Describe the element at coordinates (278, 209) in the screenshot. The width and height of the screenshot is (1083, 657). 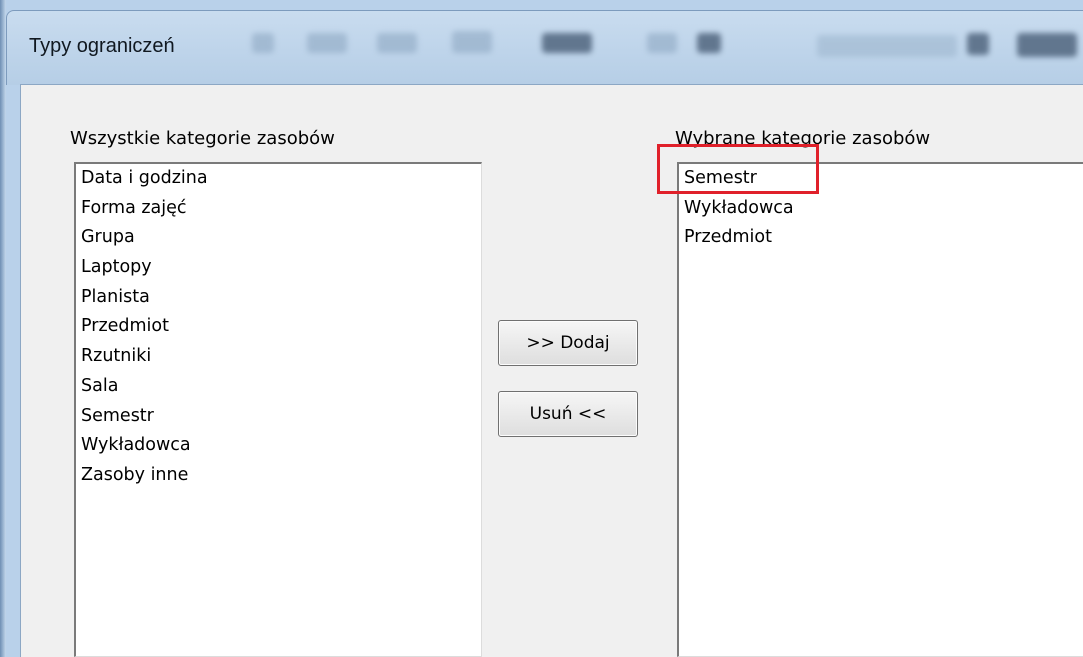
I see `list-item: Forma zajęć` at that location.